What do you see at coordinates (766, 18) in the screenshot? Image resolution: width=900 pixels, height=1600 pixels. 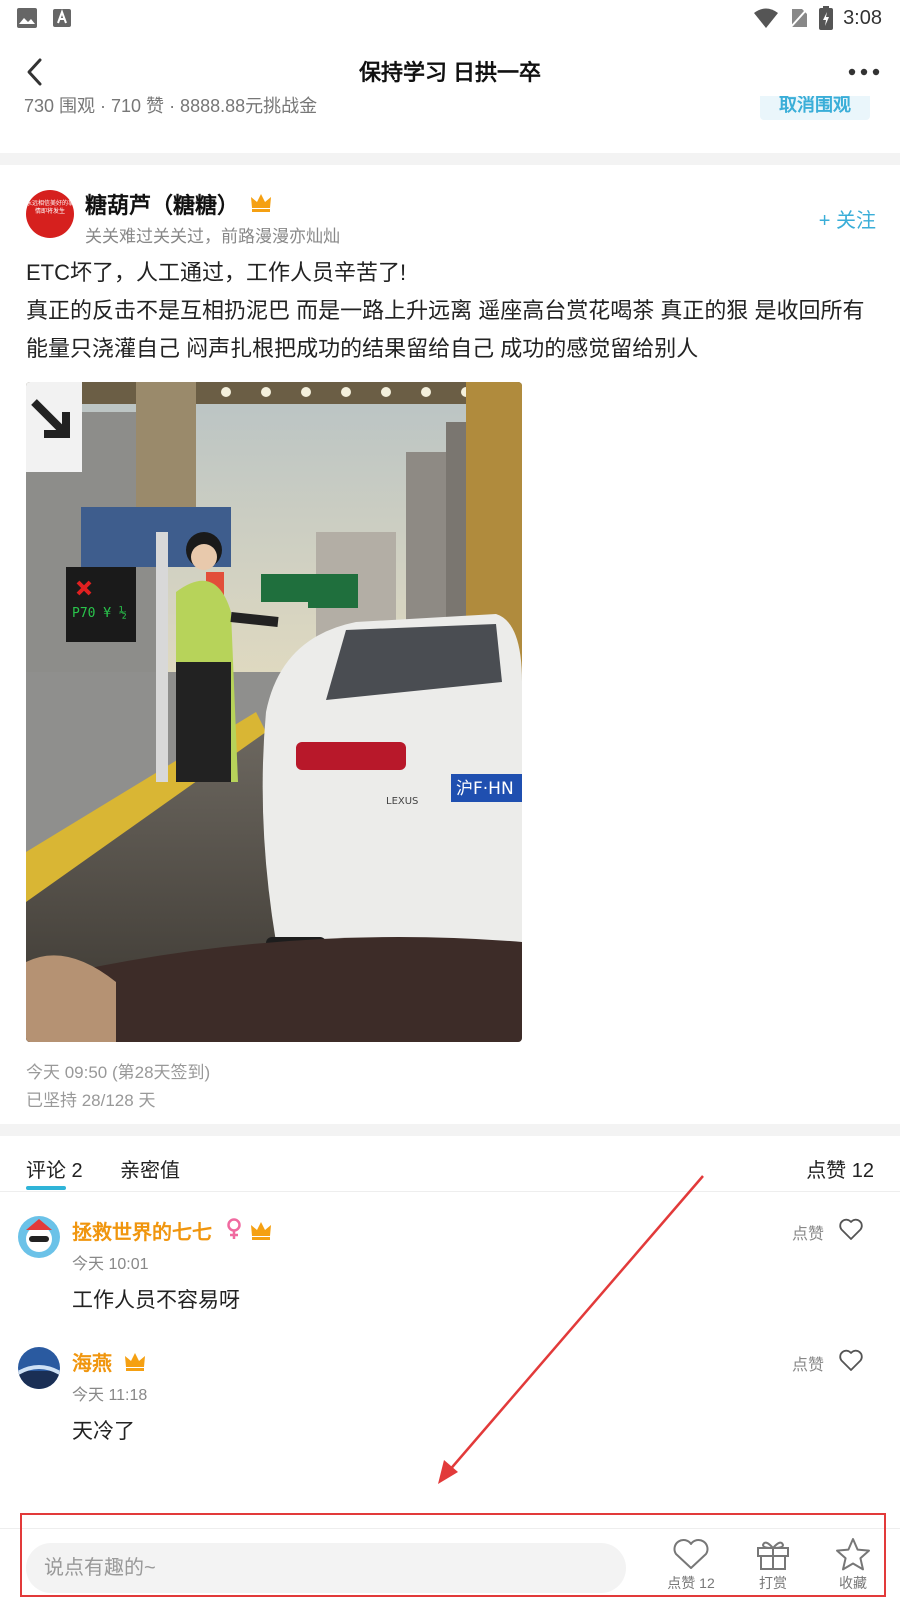 I see `wifi-icon` at bounding box center [766, 18].